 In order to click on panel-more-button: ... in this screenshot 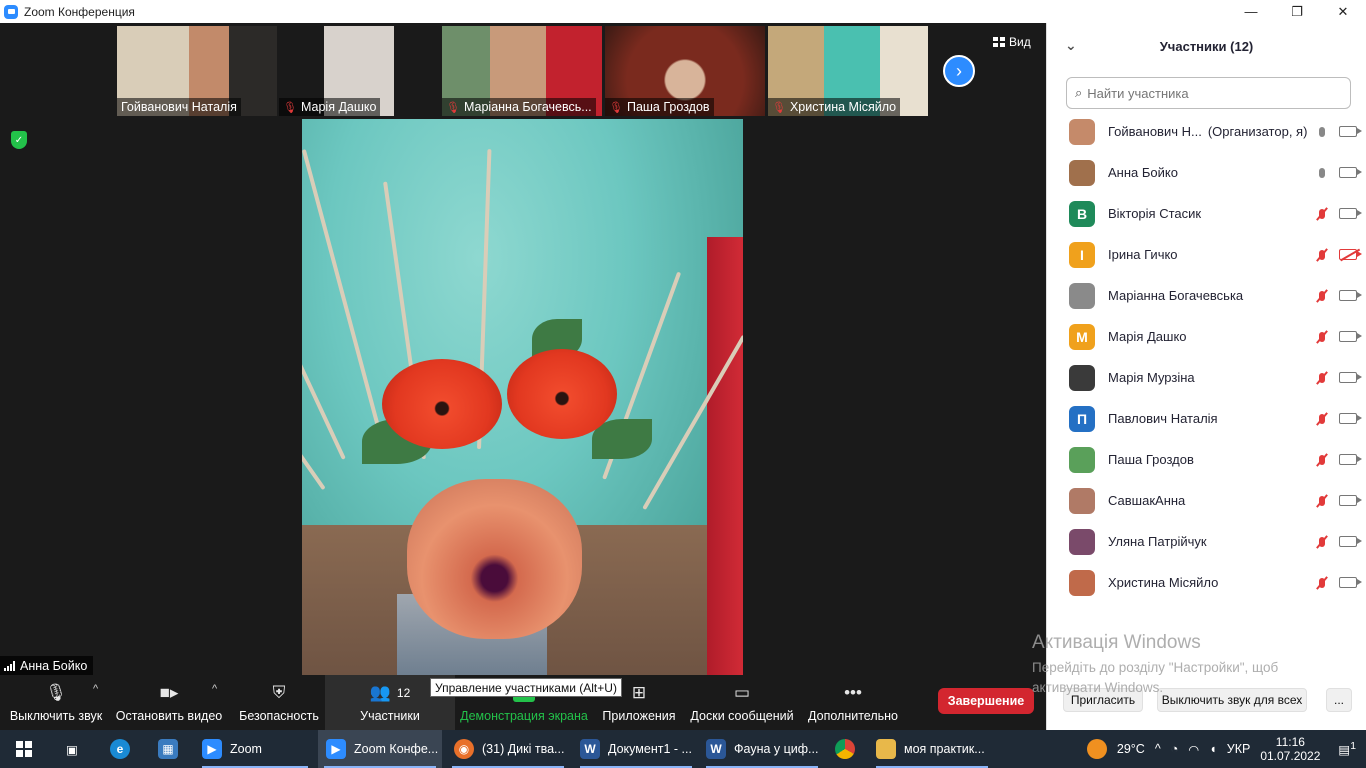, I will do `click(1339, 700)`.